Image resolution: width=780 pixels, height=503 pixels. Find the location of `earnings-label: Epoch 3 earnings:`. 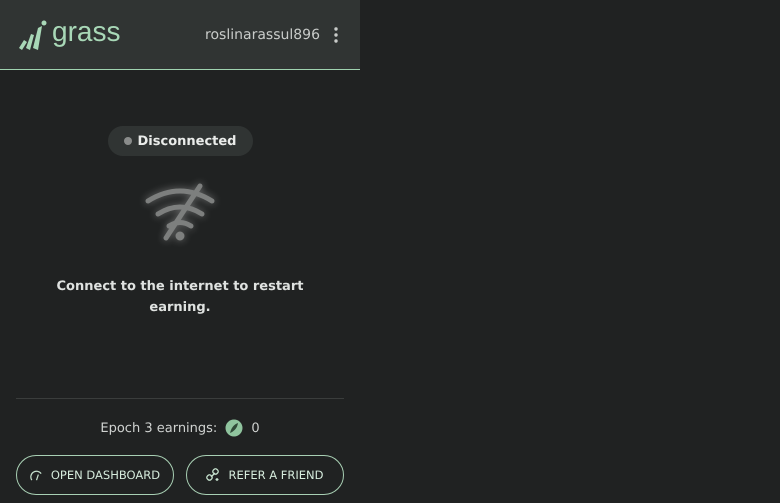

earnings-label: Epoch 3 earnings: is located at coordinates (159, 428).